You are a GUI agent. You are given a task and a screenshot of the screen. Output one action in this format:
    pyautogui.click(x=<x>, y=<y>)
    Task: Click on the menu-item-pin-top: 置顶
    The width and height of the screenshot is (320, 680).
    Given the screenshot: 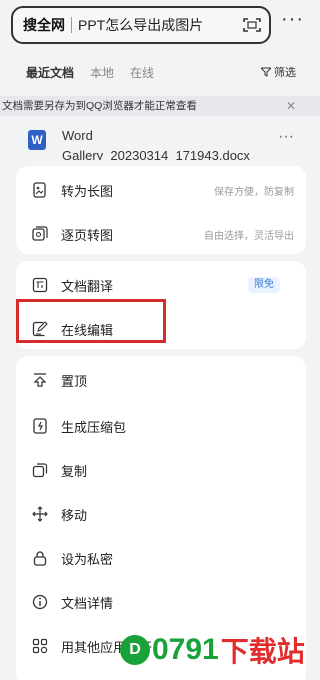 What is the action you would take?
    pyautogui.click(x=161, y=380)
    